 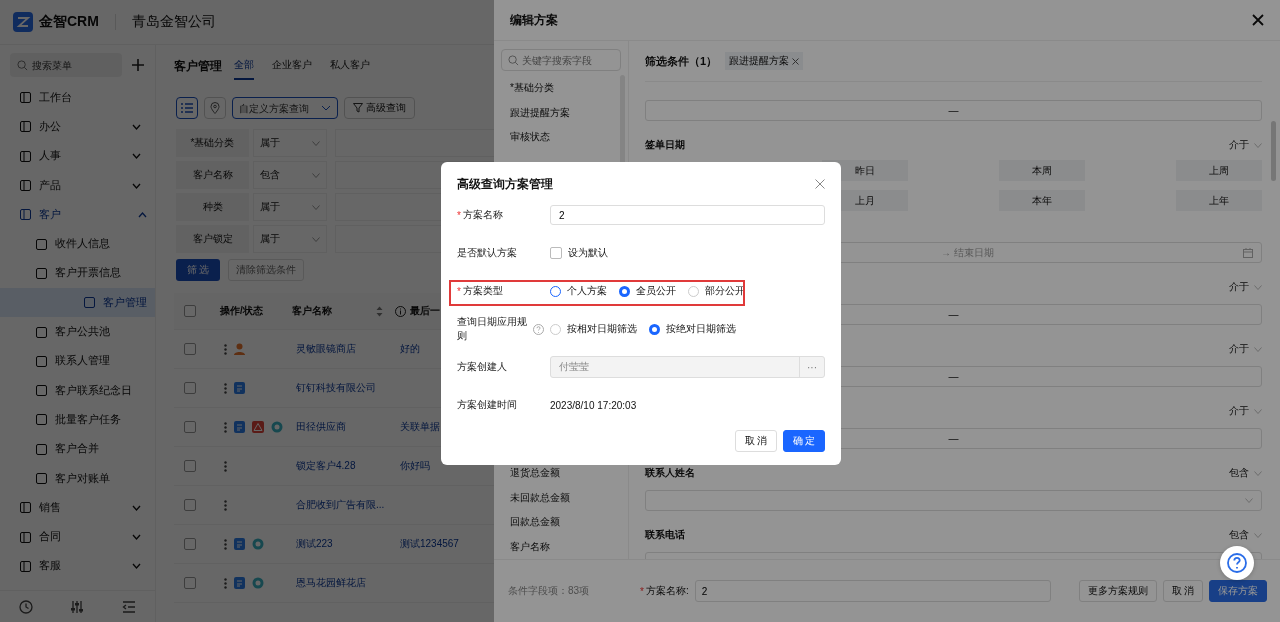 What do you see at coordinates (339, 583) in the screenshot?
I see `customer-name-link: 恩马花园鲜花店` at bounding box center [339, 583].